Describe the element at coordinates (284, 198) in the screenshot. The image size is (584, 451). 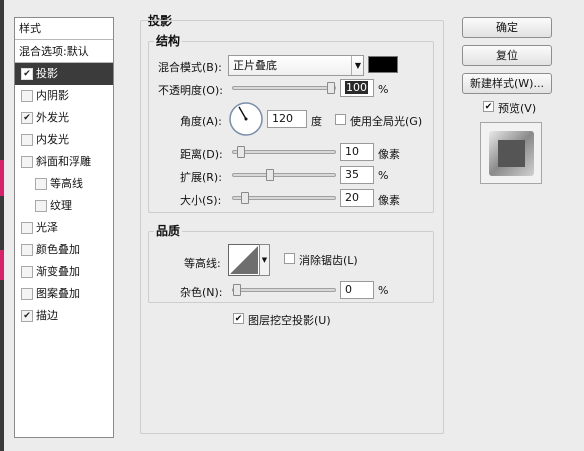
I see `size-slider` at that location.